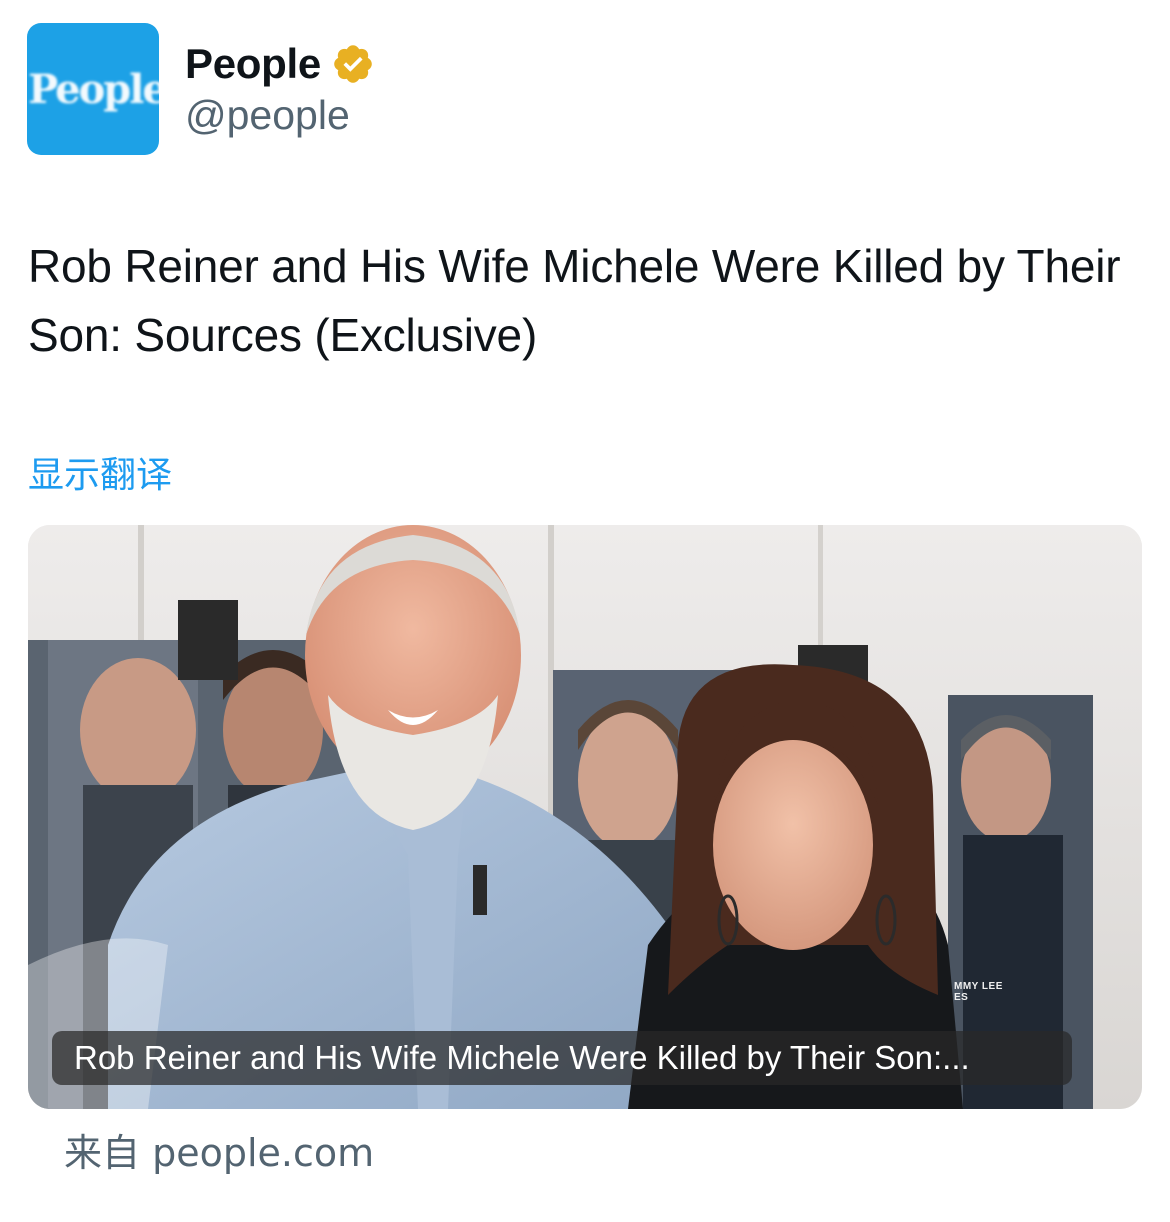 Image resolution: width=1170 pixels, height=1222 pixels. What do you see at coordinates (978, 986) in the screenshot?
I see `poster-text-line1: MMY LEE` at bounding box center [978, 986].